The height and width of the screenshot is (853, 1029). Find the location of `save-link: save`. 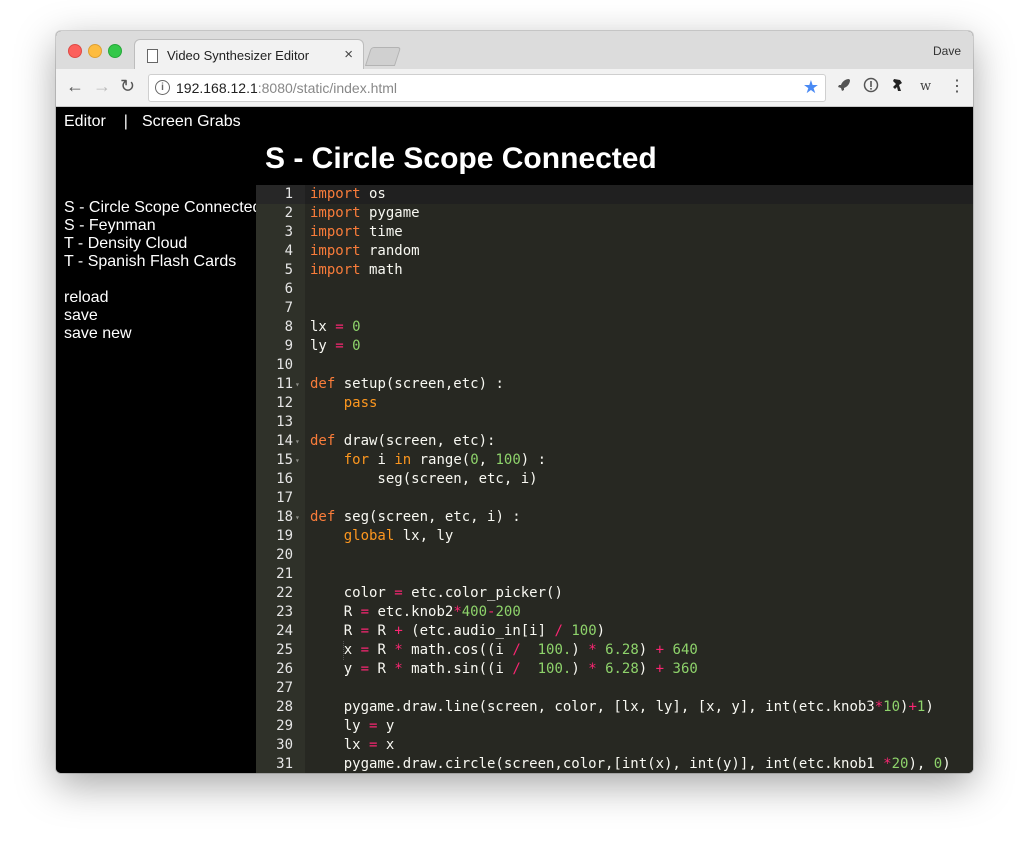

save-link: save is located at coordinates (161, 316).